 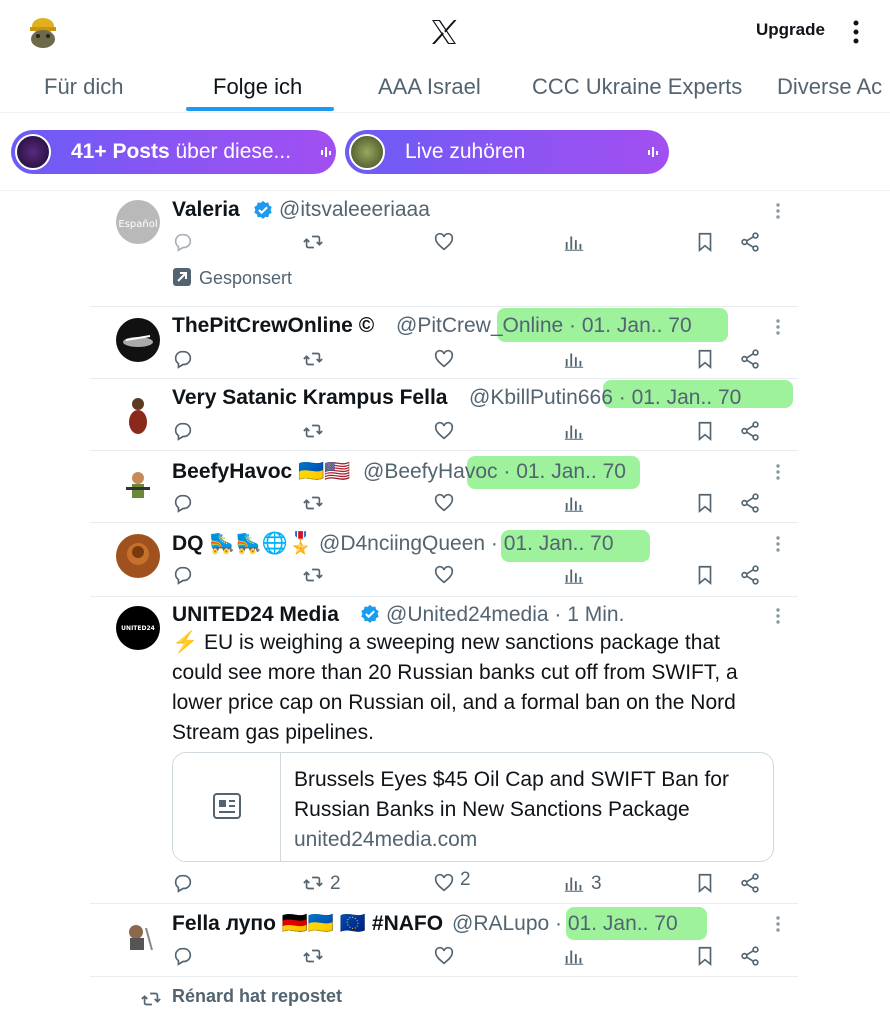 What do you see at coordinates (43, 31) in the screenshot?
I see `profile-avatar` at bounding box center [43, 31].